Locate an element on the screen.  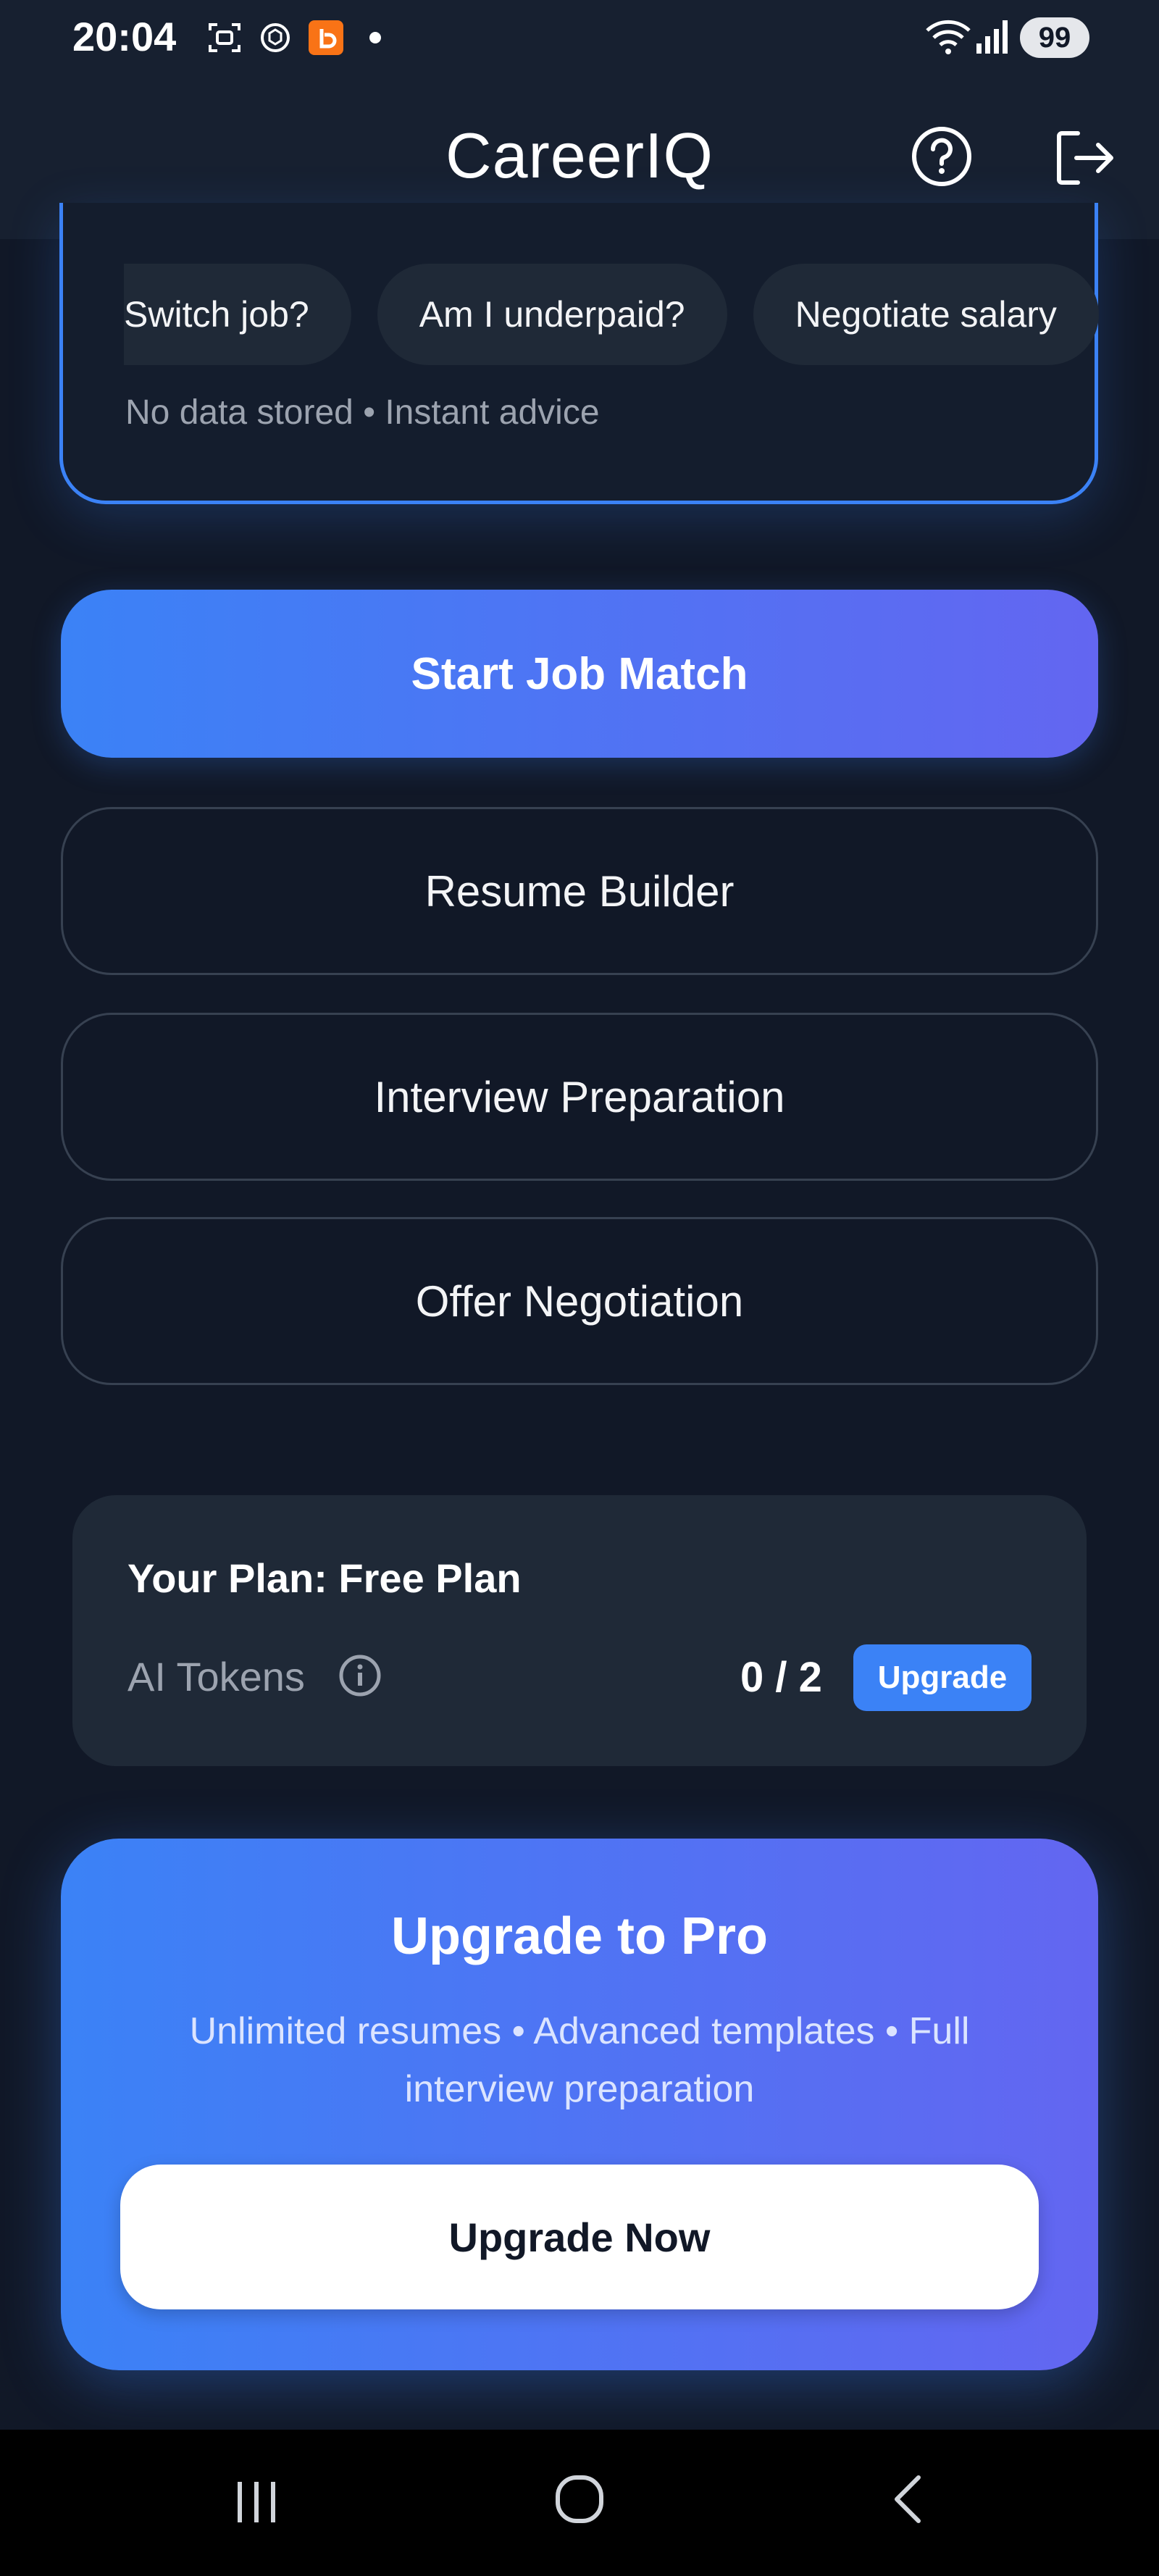
status-icons-left is located at coordinates (292, 37).